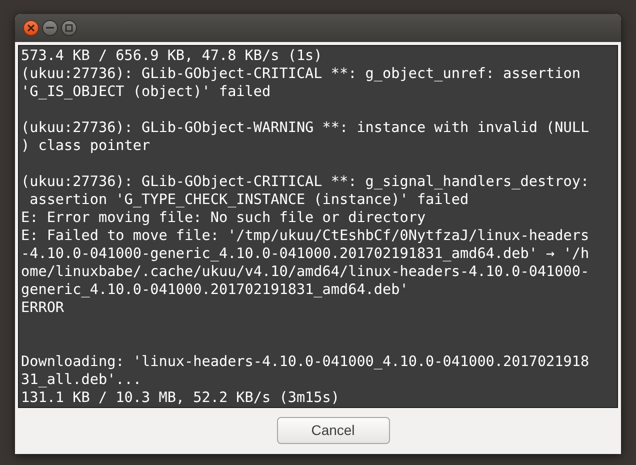 The image size is (636, 465). I want to click on minimize-icon, so click(50, 28).